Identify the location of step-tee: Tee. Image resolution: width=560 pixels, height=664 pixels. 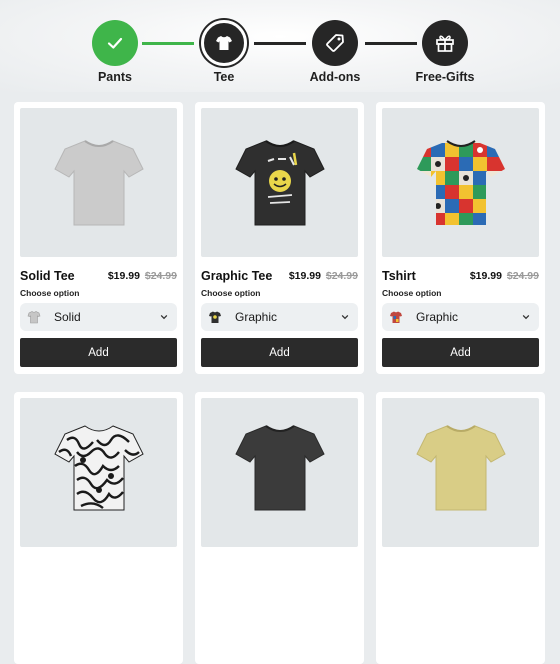
(224, 52).